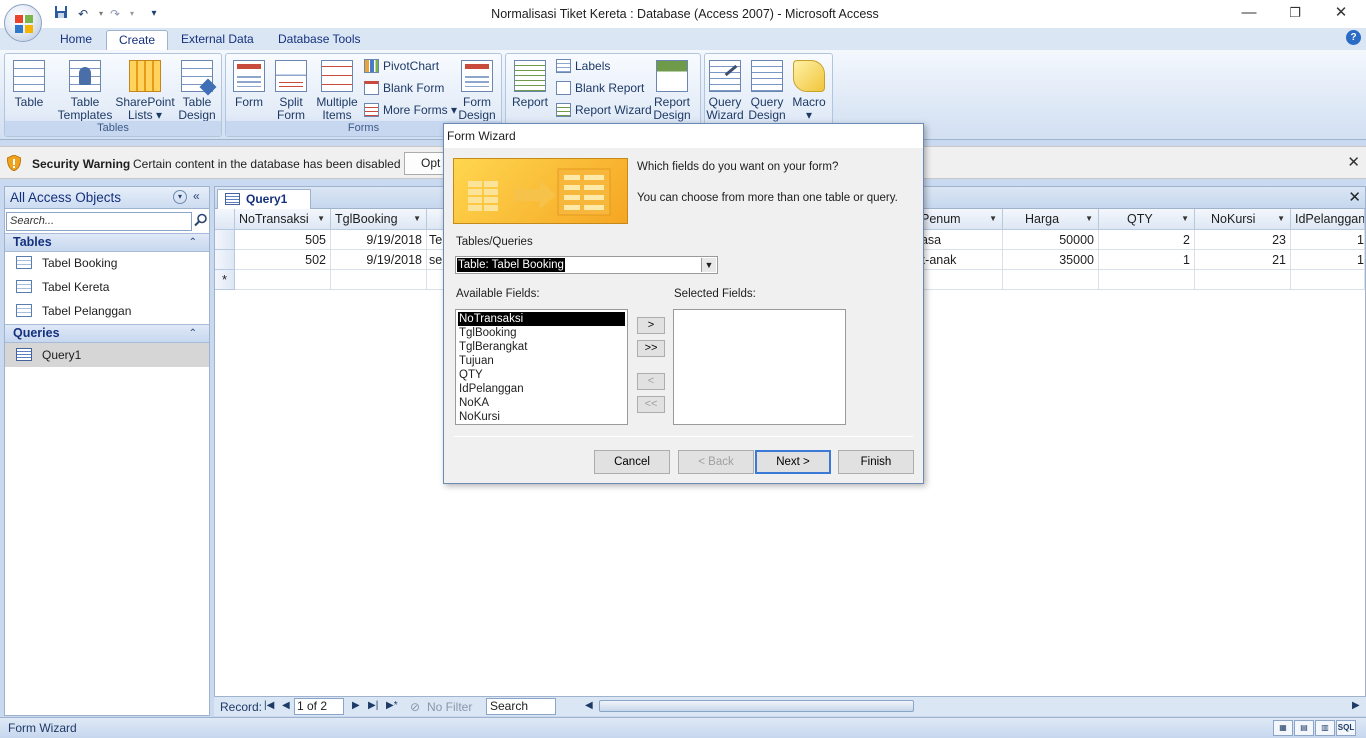 This screenshot has width=1366, height=738. What do you see at coordinates (1051, 260) in the screenshot?
I see `cell-harga: 35000` at bounding box center [1051, 260].